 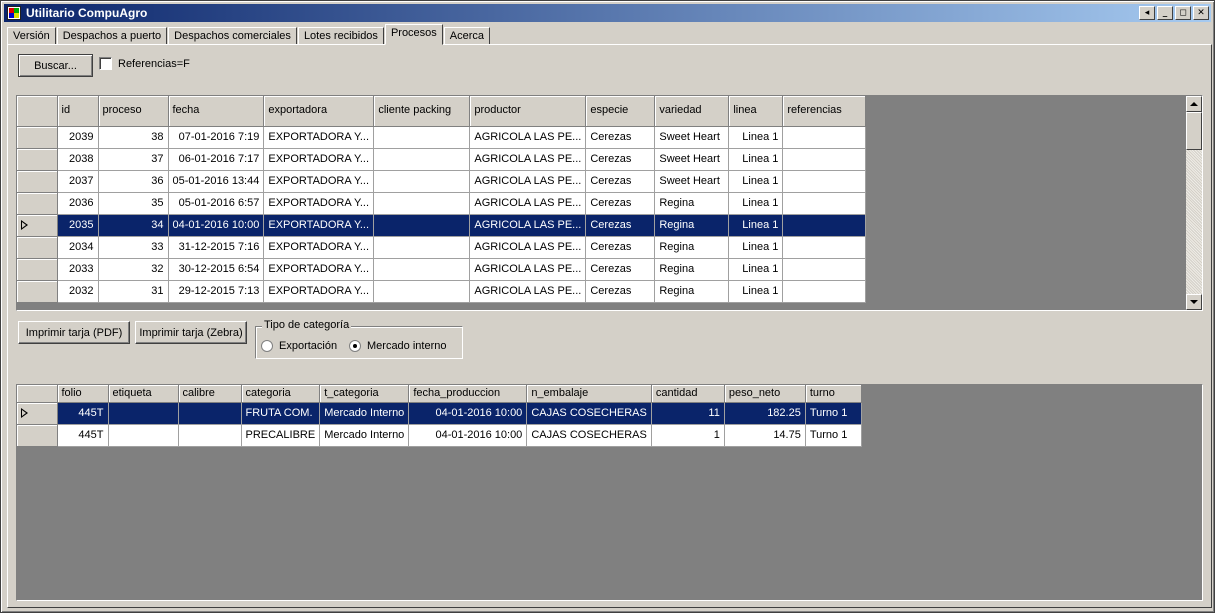 I want to click on col-header-folio: folio, so click(x=83, y=394).